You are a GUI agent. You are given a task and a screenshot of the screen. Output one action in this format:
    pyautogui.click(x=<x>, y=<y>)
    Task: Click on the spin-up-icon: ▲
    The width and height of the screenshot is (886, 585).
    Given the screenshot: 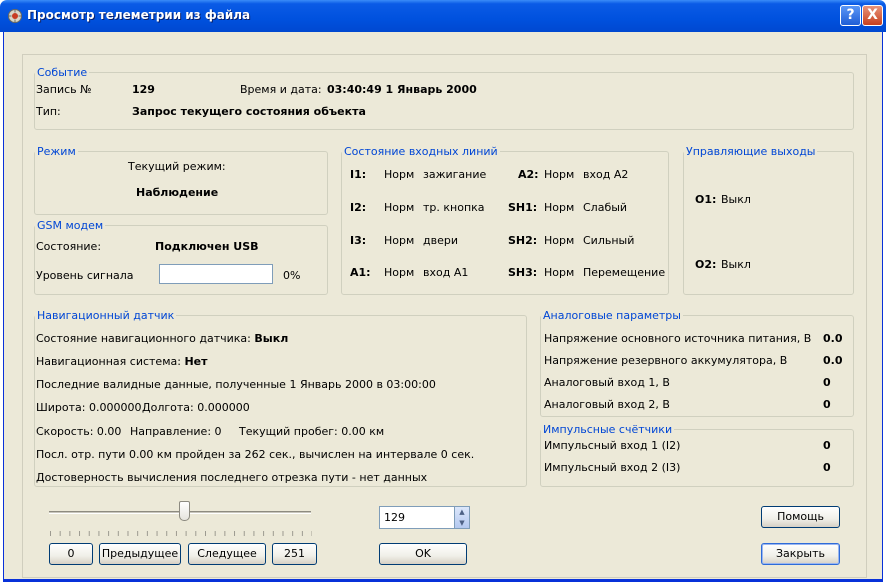 What is the action you would take?
    pyautogui.click(x=462, y=512)
    